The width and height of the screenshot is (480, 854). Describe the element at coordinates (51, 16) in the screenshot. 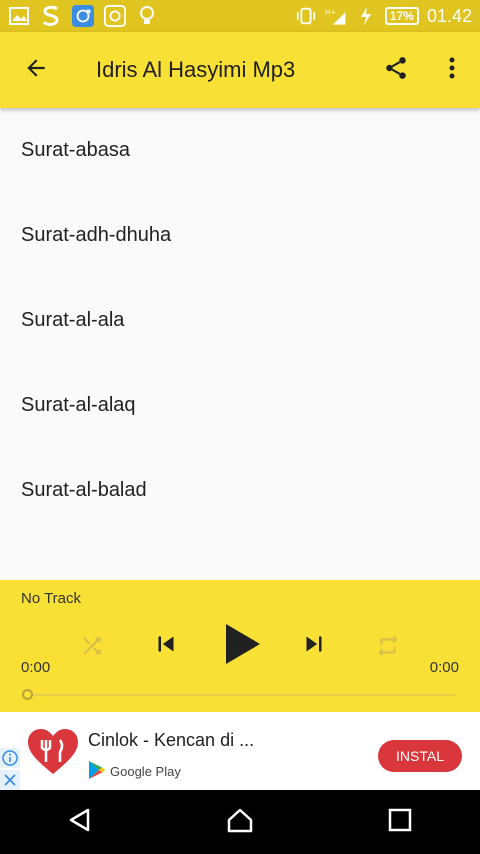

I see `s-app-notification-icon` at that location.